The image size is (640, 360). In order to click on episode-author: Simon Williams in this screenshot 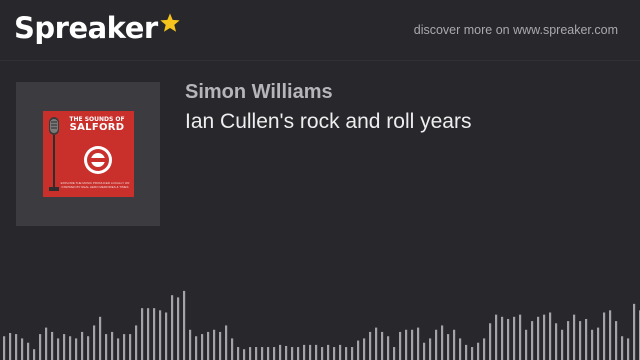, I will do `click(259, 92)`.